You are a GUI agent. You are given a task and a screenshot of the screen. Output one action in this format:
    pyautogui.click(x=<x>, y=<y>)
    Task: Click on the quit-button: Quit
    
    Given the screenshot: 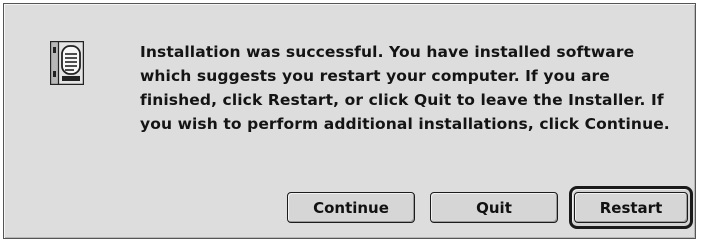 What is the action you would take?
    pyautogui.click(x=494, y=207)
    